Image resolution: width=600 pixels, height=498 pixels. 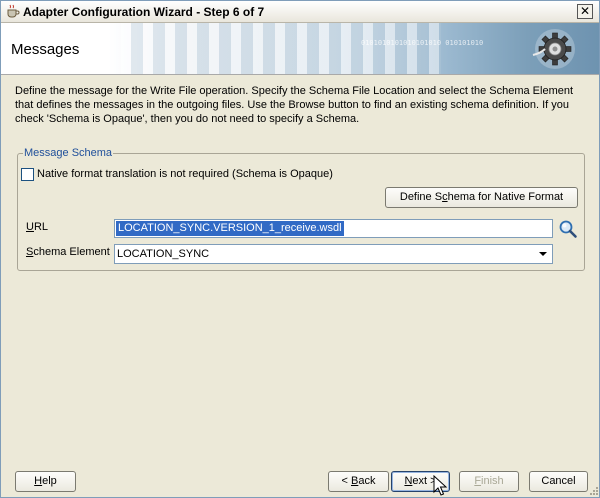 What do you see at coordinates (71, 252) in the screenshot?
I see `schema-element-label-rest: chema Element` at bounding box center [71, 252].